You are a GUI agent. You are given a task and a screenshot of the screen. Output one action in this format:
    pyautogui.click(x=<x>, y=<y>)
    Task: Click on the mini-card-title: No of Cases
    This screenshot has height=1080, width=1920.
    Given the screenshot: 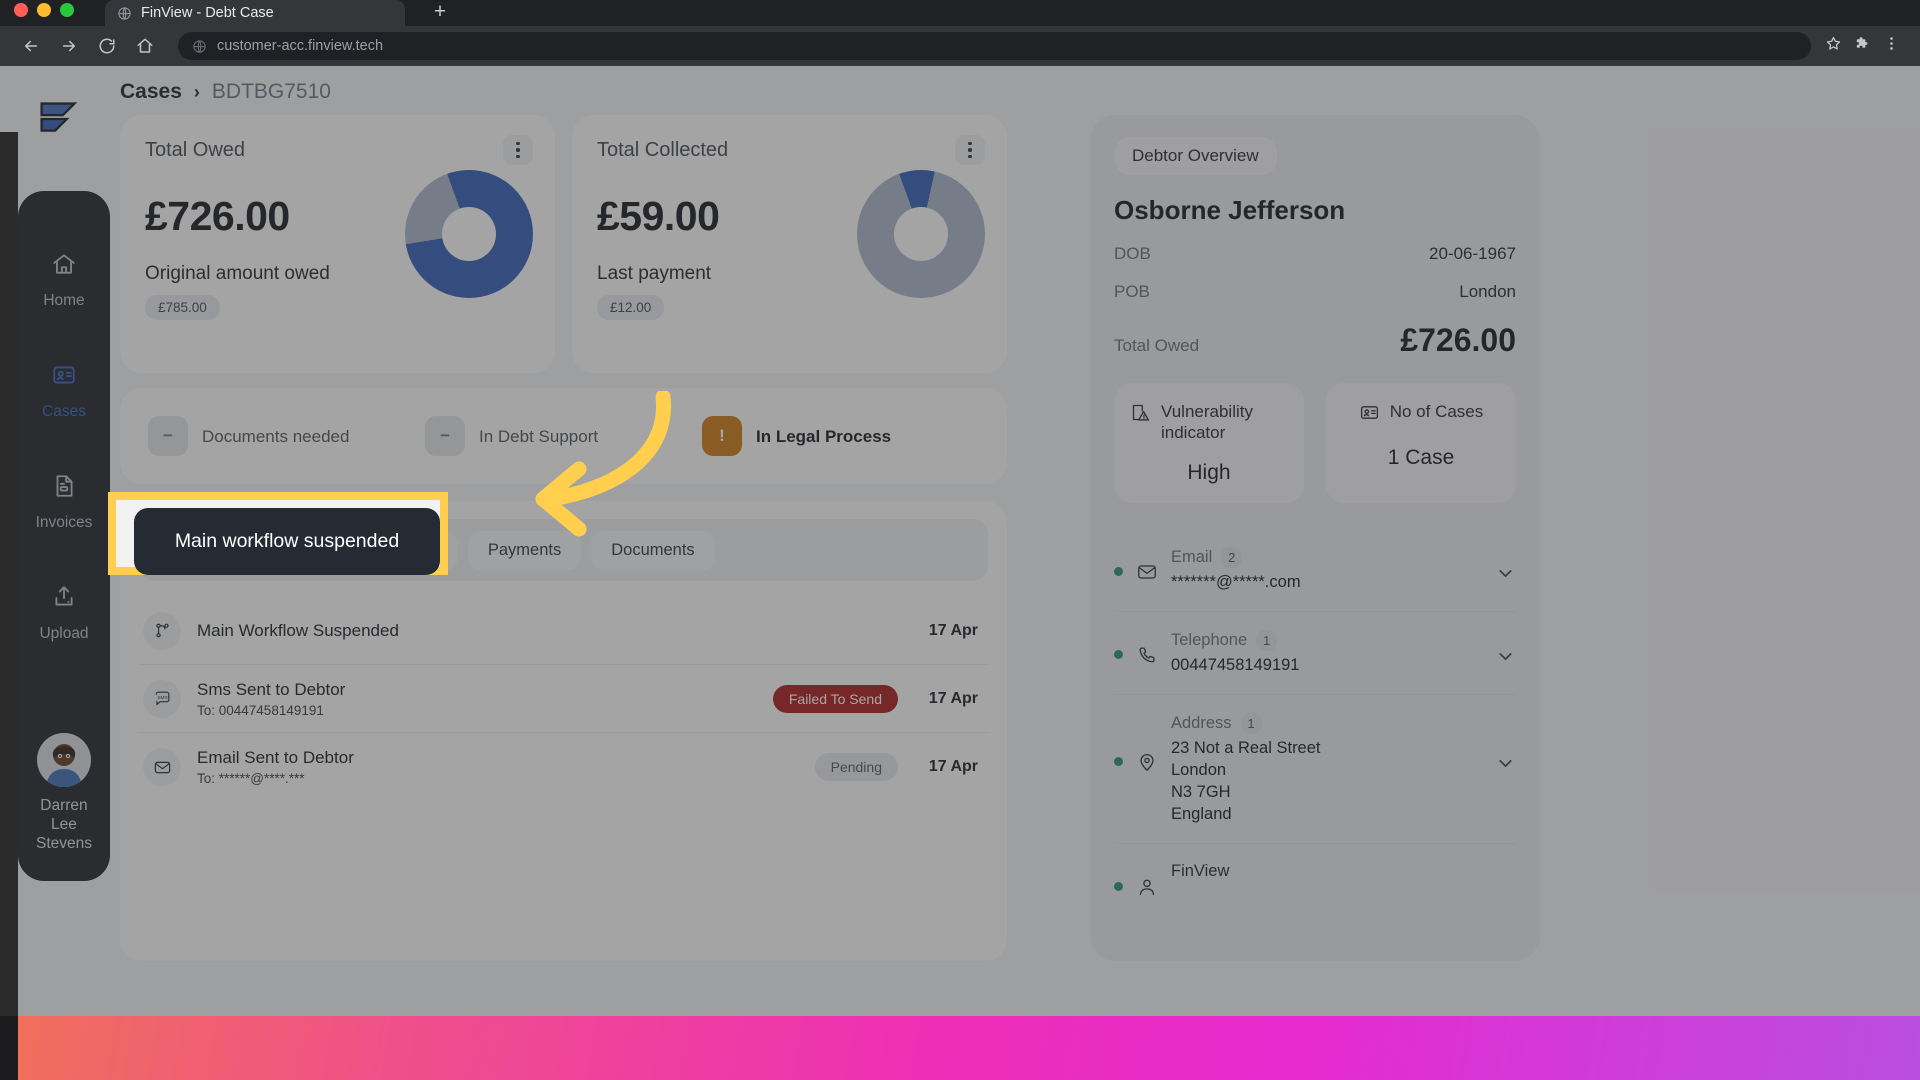 What is the action you would take?
    pyautogui.click(x=1436, y=411)
    